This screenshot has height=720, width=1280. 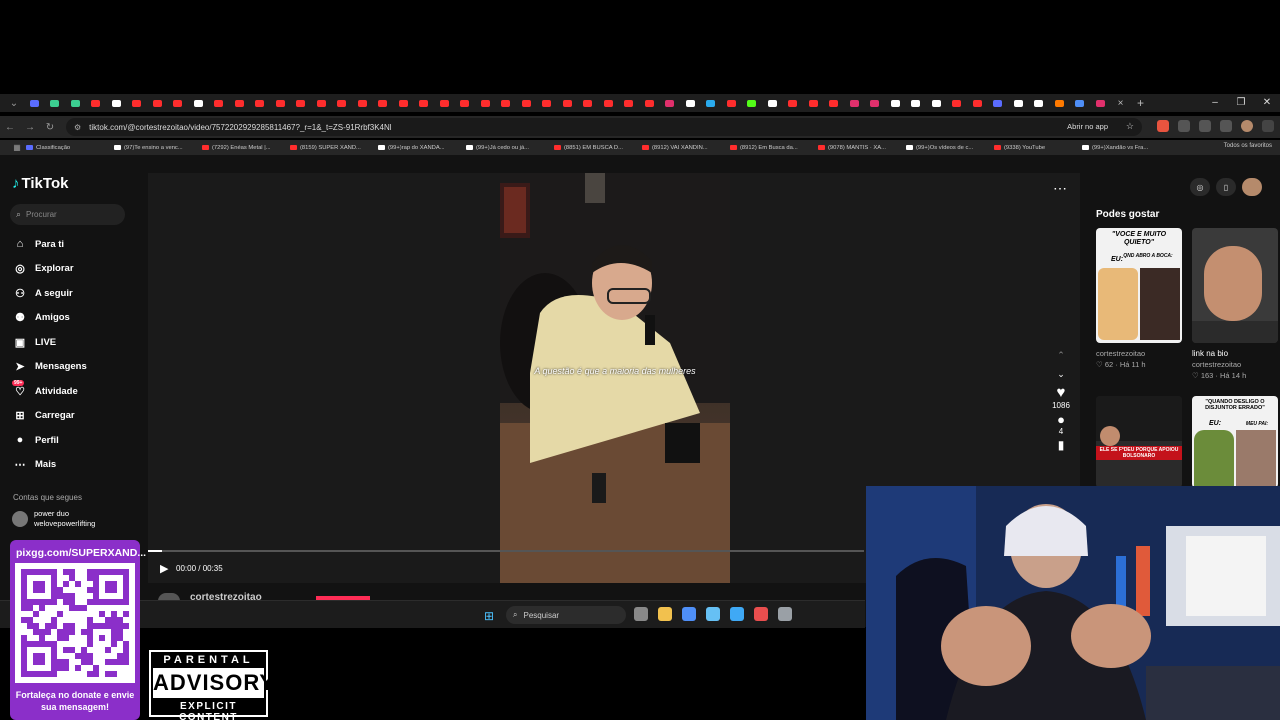 What do you see at coordinates (566, 615) in the screenshot?
I see `taskbar-search: ⌕ Pesquisar` at bounding box center [566, 615].